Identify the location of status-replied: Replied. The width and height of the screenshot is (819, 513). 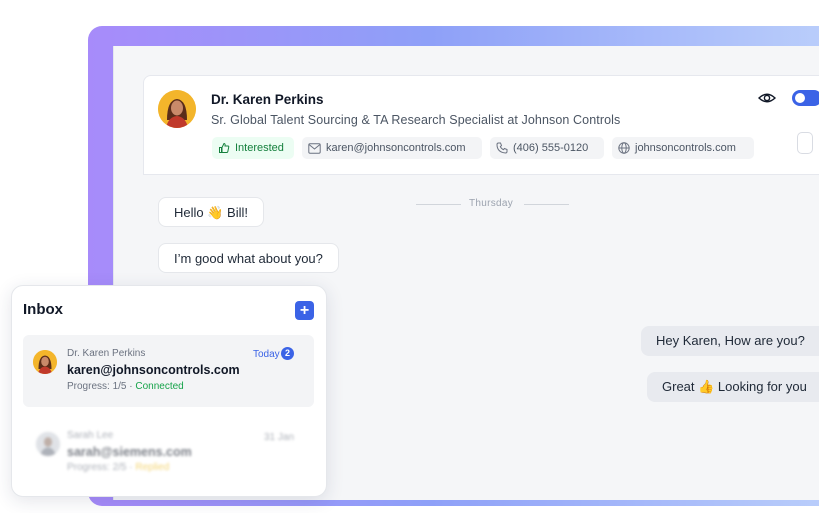
(152, 467).